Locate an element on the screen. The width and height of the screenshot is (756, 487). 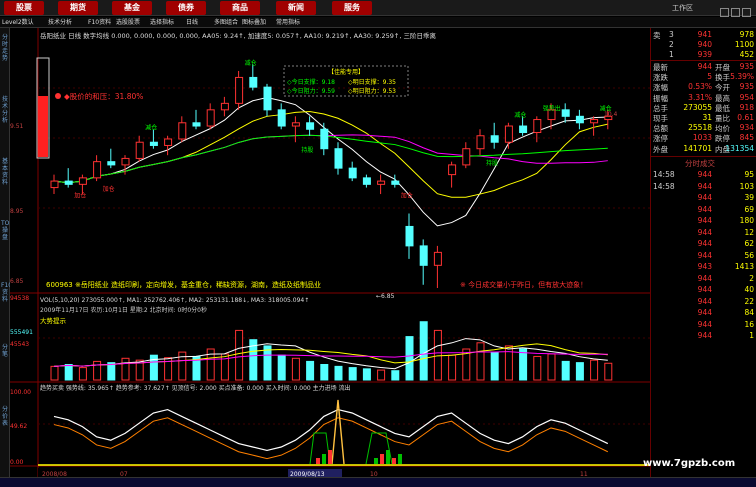
order-level: 3 is located at coordinates (671, 34).